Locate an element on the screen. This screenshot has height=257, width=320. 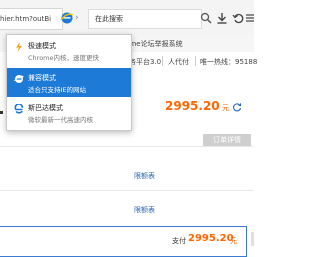
lightning-icon is located at coordinates (19, 47).